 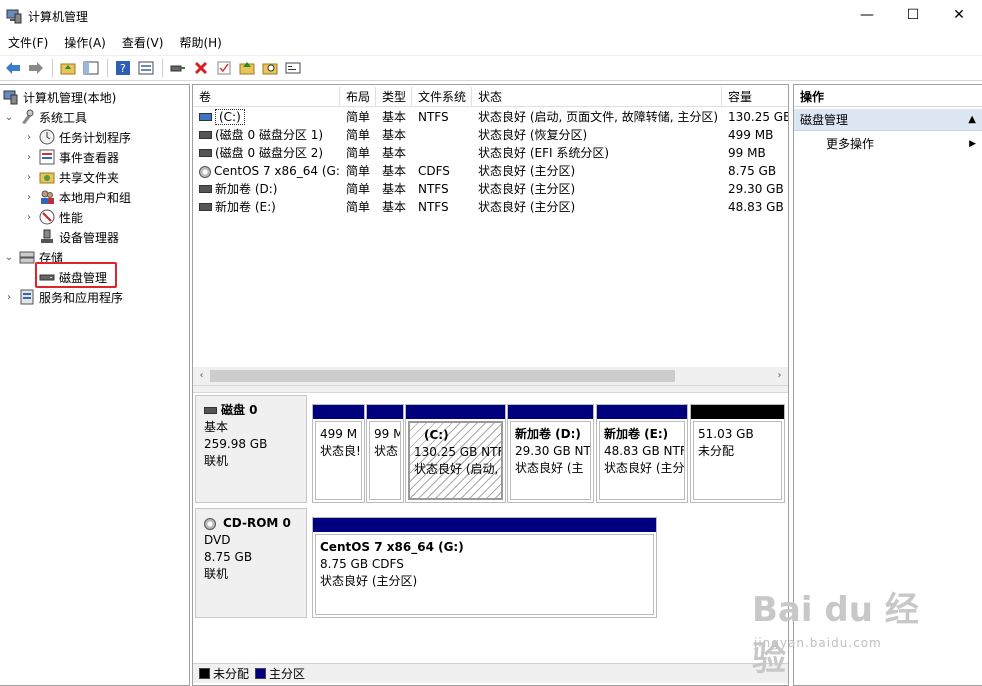 I want to click on check-icon, so click(x=224, y=68).